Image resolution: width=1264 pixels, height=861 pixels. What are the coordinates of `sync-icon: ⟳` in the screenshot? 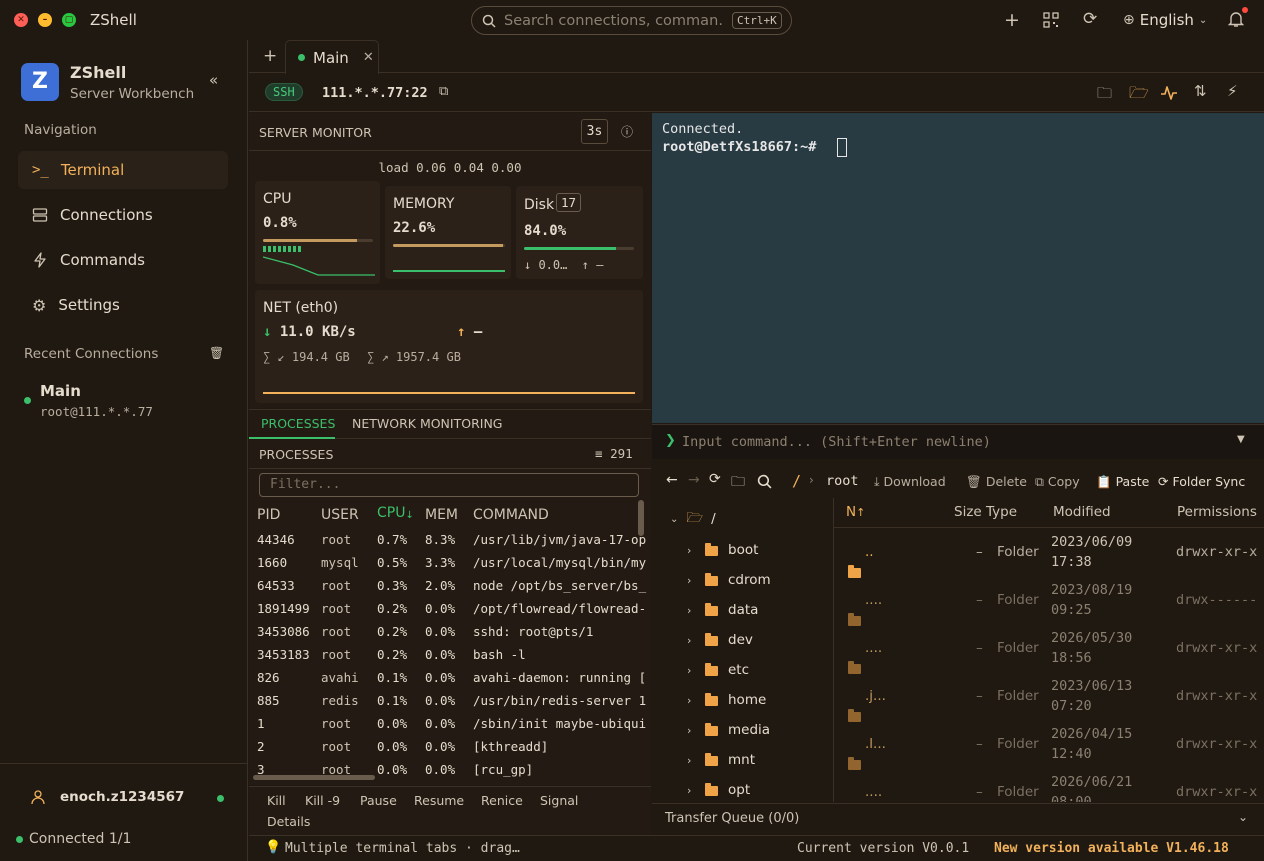 It's located at (1090, 19).